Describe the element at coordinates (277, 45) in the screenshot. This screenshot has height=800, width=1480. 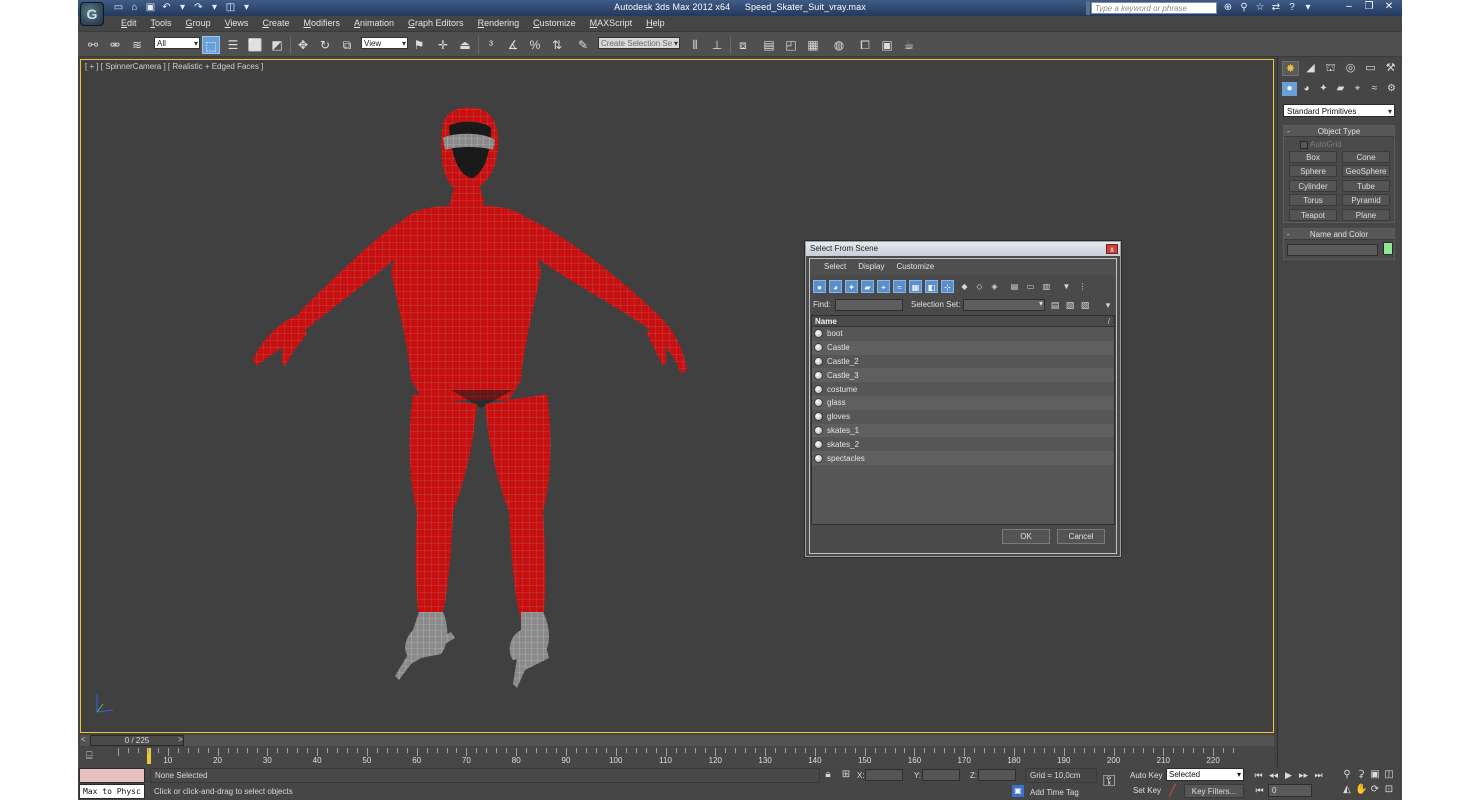
I see `window-crossing-icon: ◩` at that location.